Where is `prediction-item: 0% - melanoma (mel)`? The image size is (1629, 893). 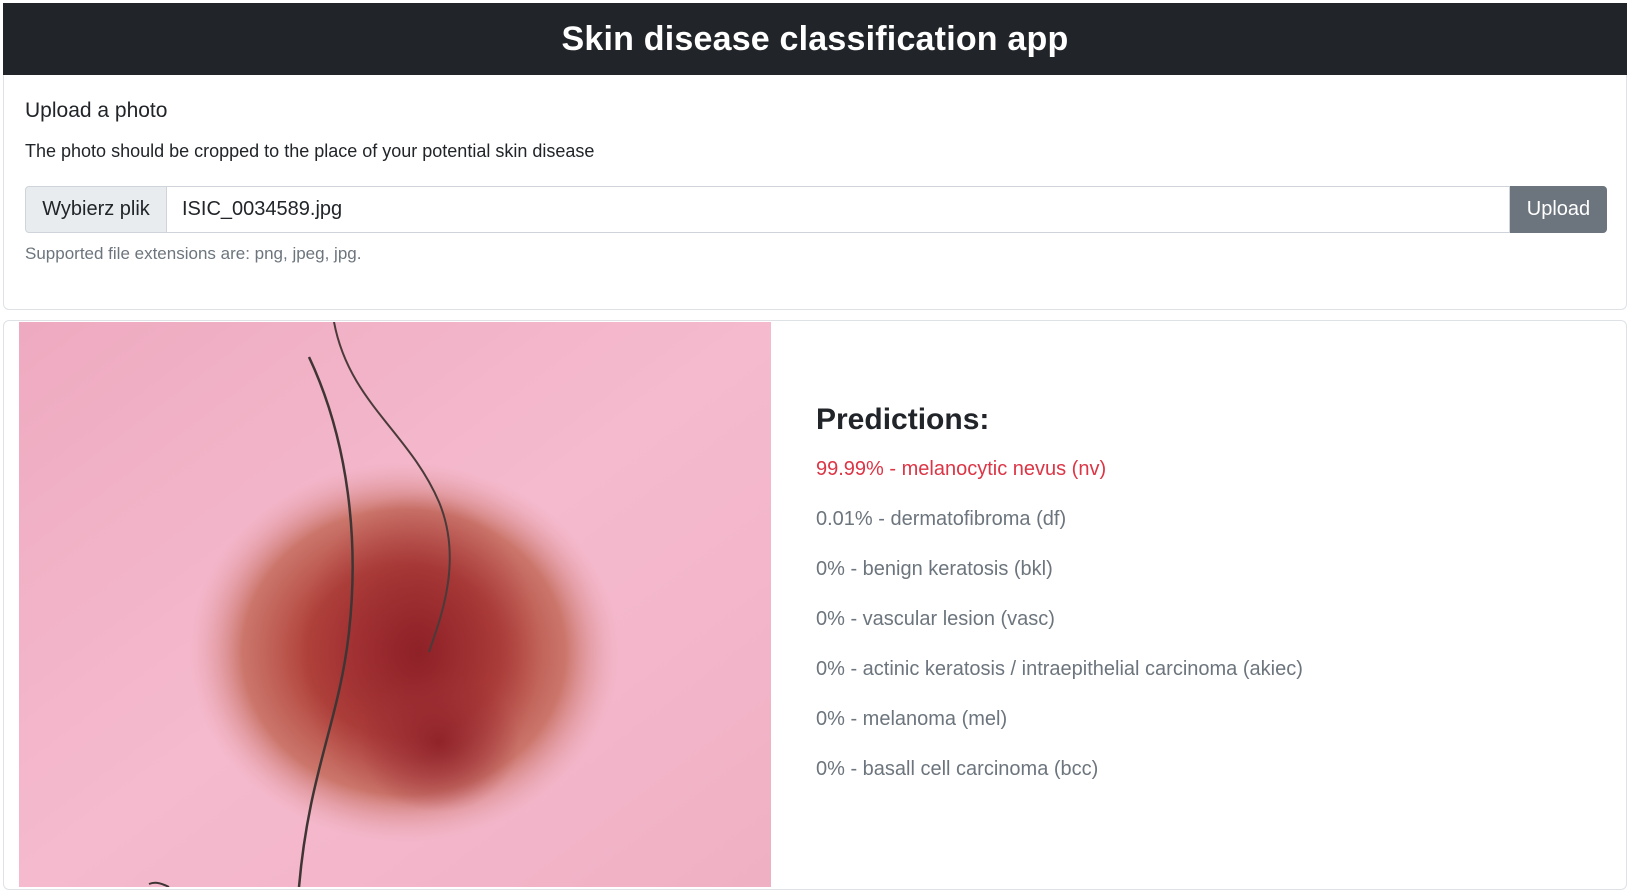 prediction-item: 0% - melanoma (mel) is located at coordinates (912, 719).